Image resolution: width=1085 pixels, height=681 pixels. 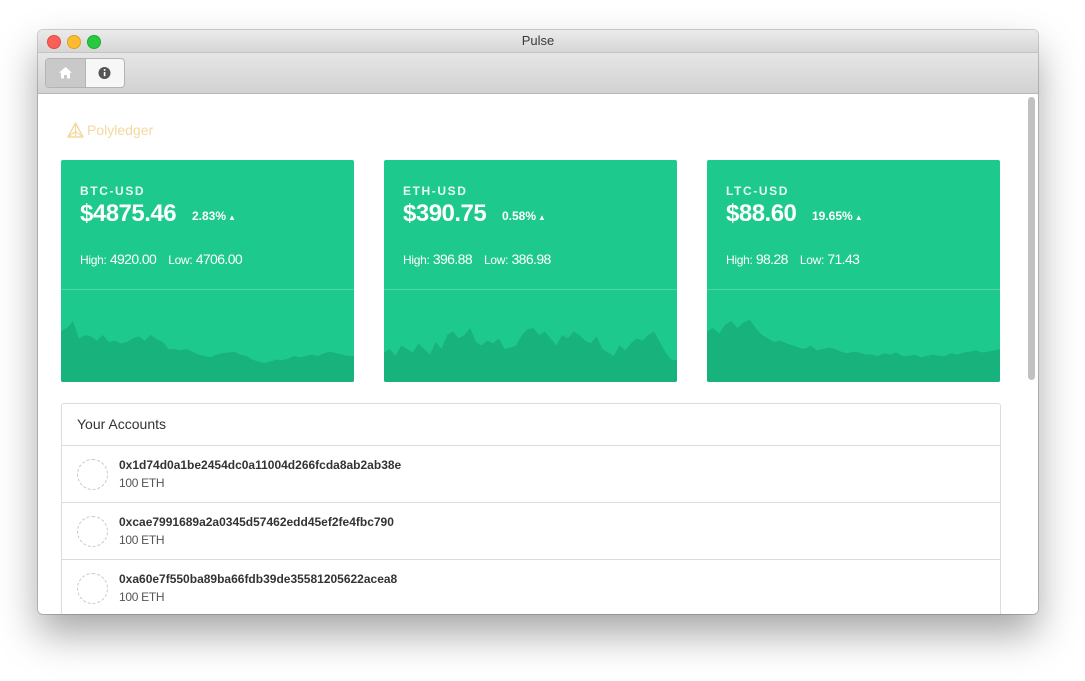 I want to click on info-button, so click(x=104, y=73).